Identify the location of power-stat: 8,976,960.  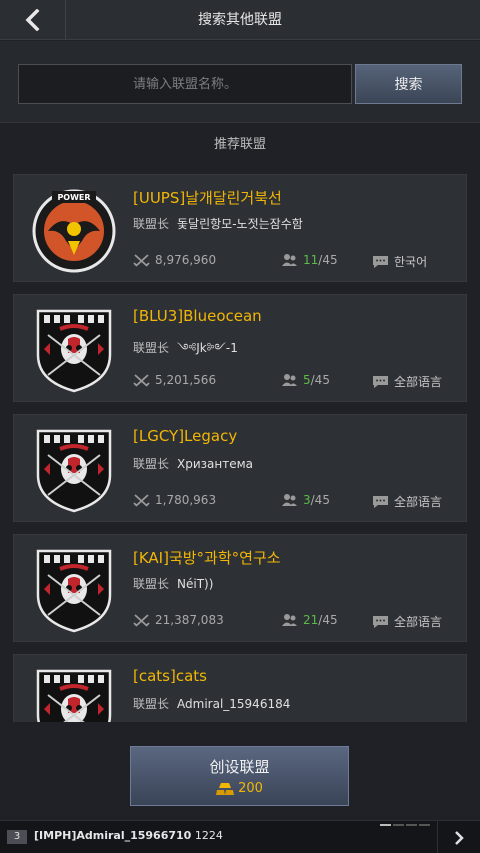
(174, 260).